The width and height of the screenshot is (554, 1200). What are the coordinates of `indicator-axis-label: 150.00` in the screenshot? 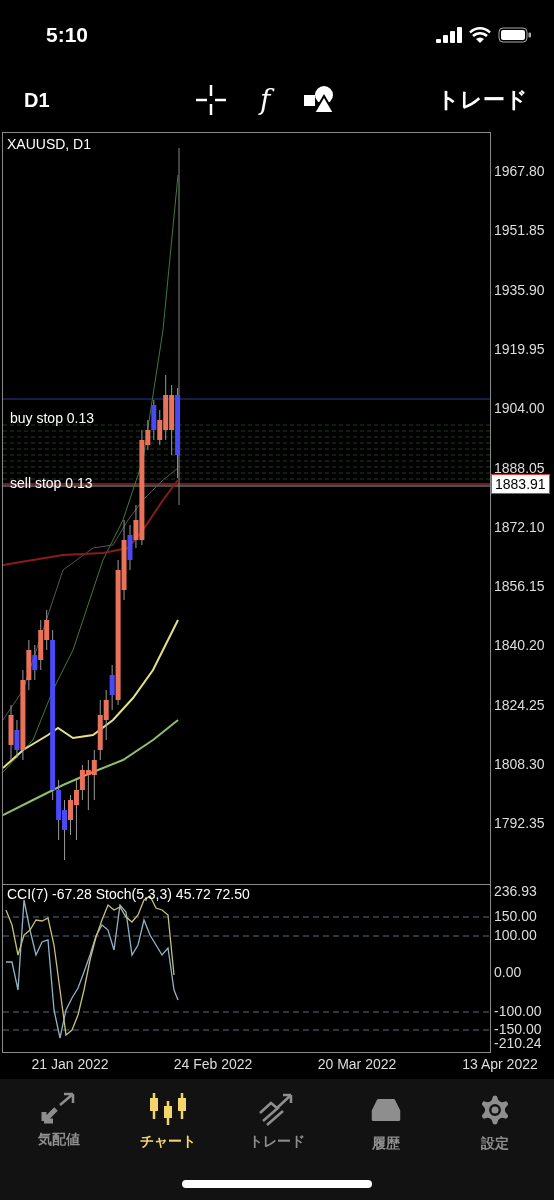 It's located at (515, 916).